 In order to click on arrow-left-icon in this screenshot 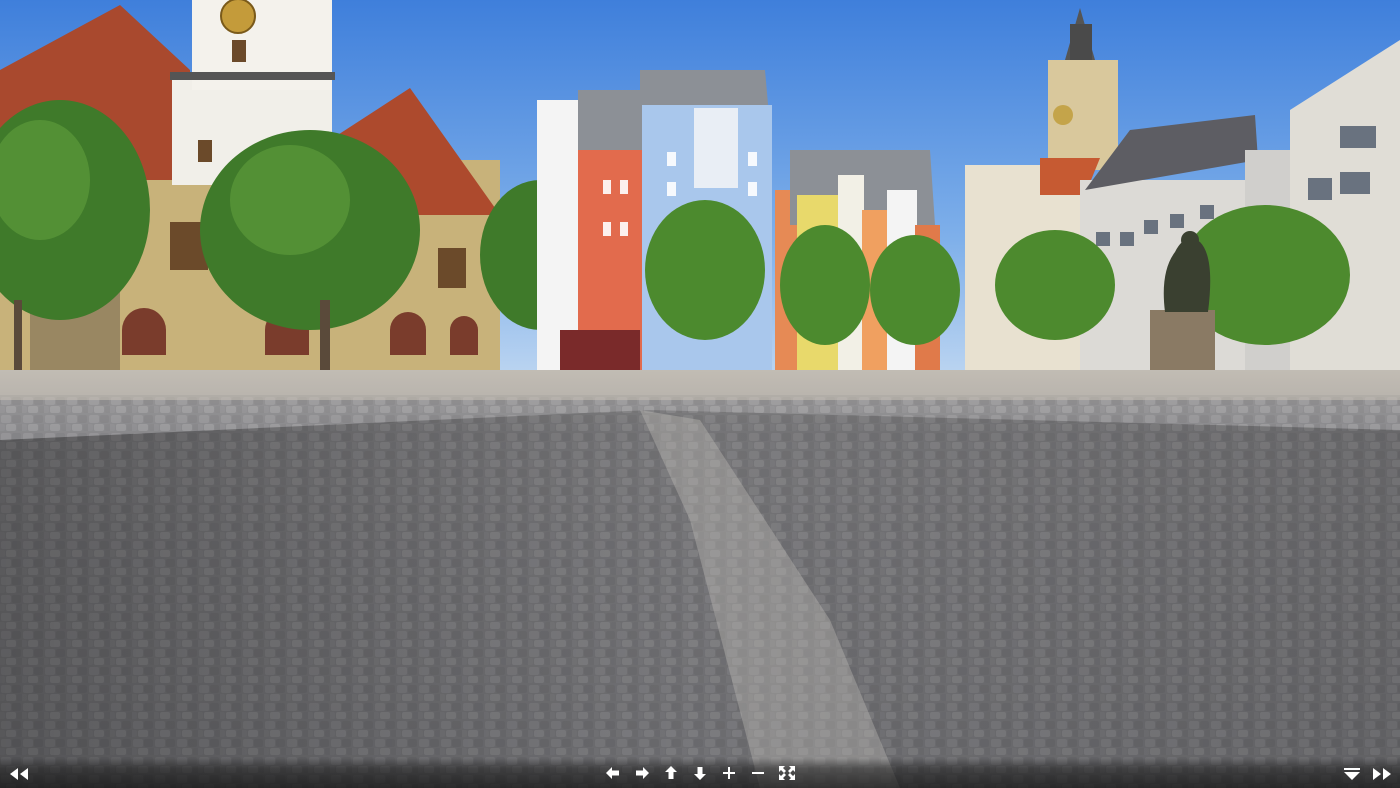, I will do `click(613, 773)`.